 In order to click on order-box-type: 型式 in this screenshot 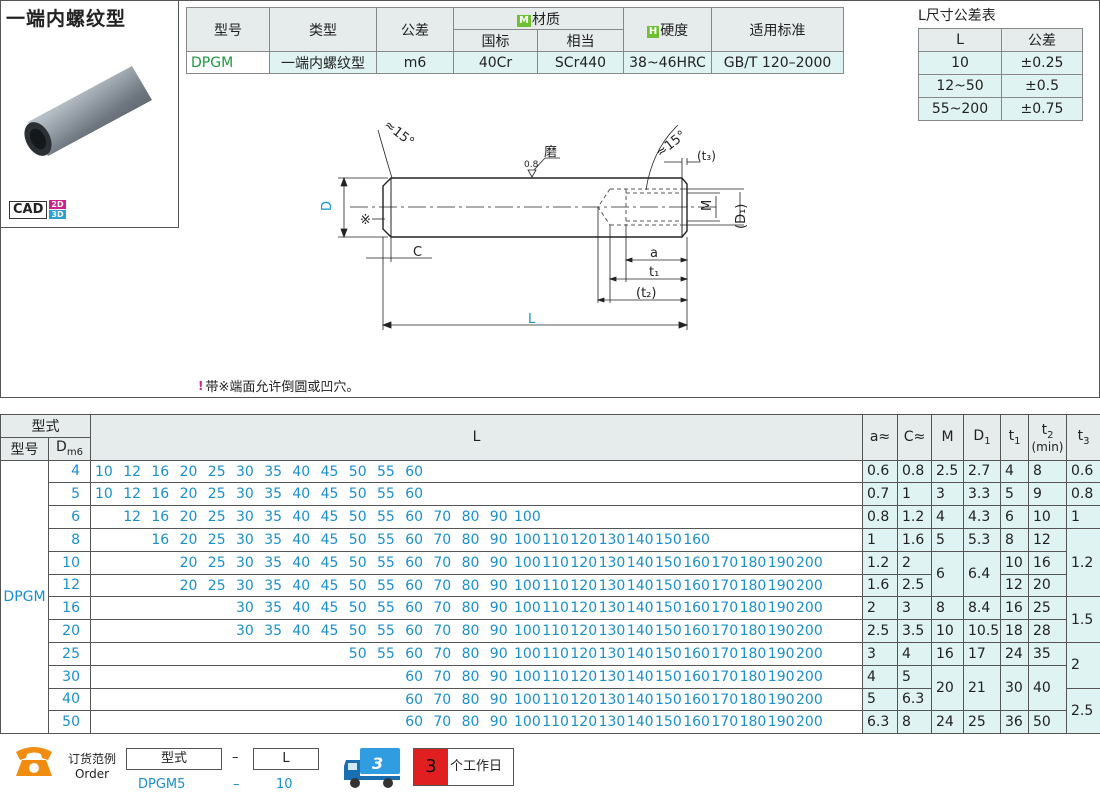, I will do `click(174, 759)`.